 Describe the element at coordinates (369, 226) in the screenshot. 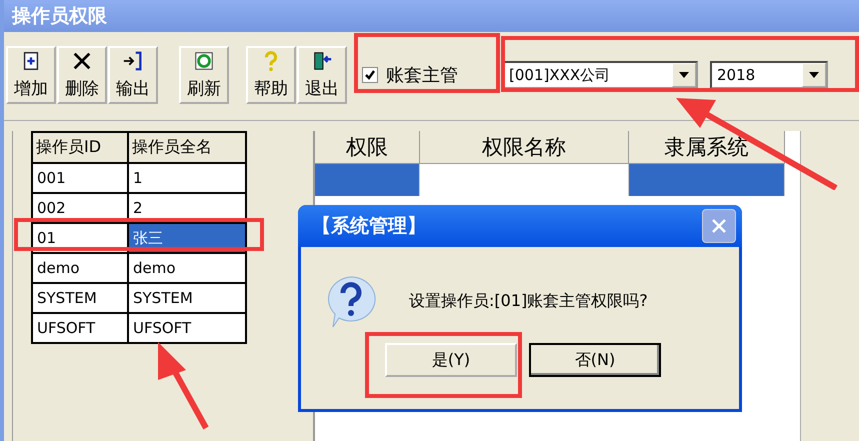

I see `dialog-title: 【系统管理】` at that location.